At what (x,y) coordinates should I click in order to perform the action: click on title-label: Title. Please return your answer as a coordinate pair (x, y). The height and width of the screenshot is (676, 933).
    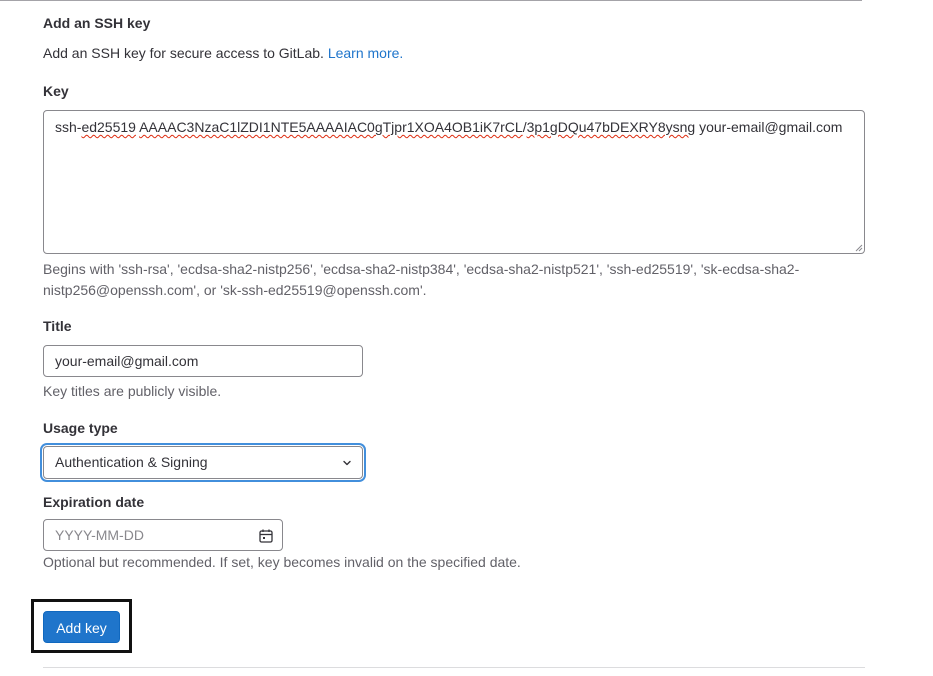
    Looking at the image, I should click on (57, 326).